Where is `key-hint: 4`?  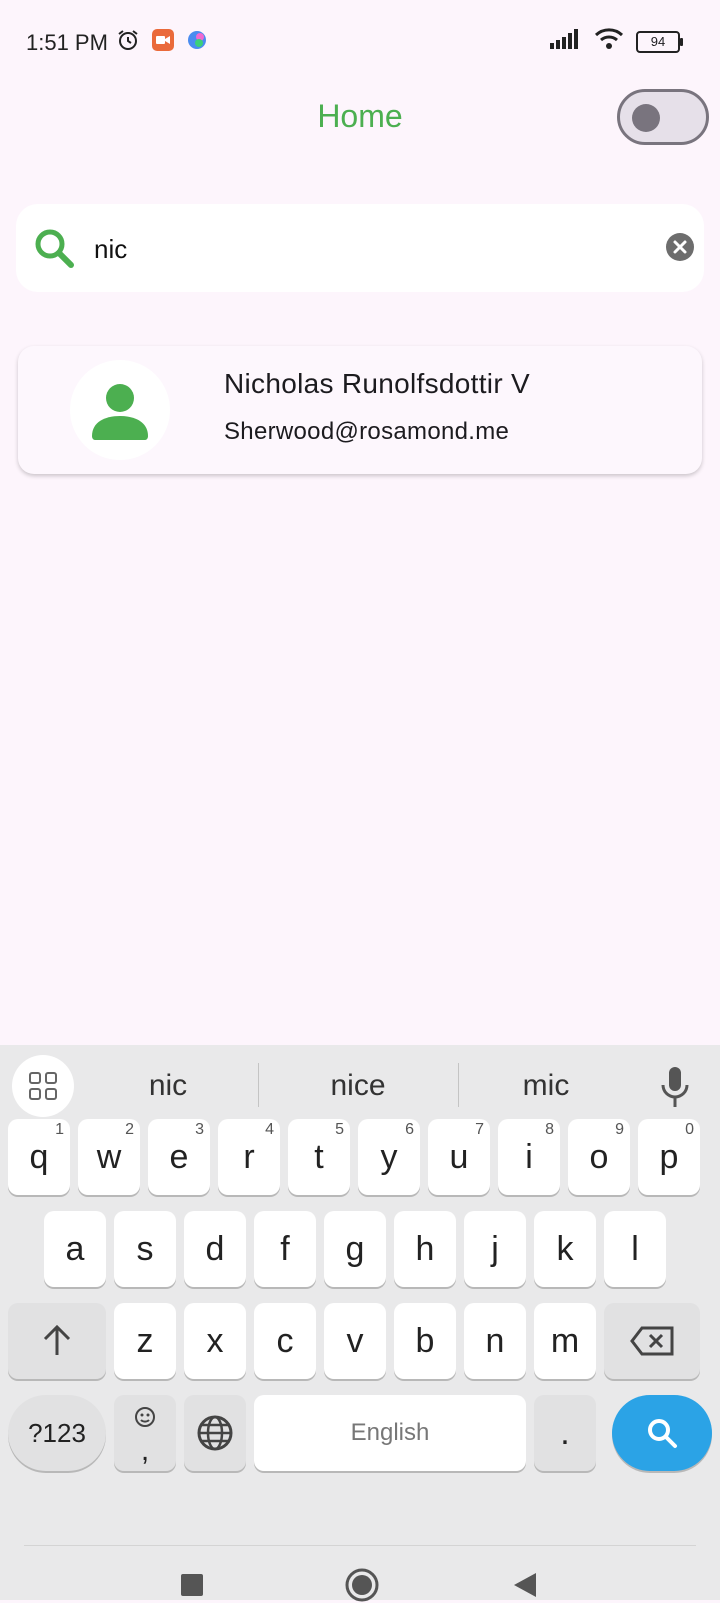 key-hint: 4 is located at coordinates (269, 1129).